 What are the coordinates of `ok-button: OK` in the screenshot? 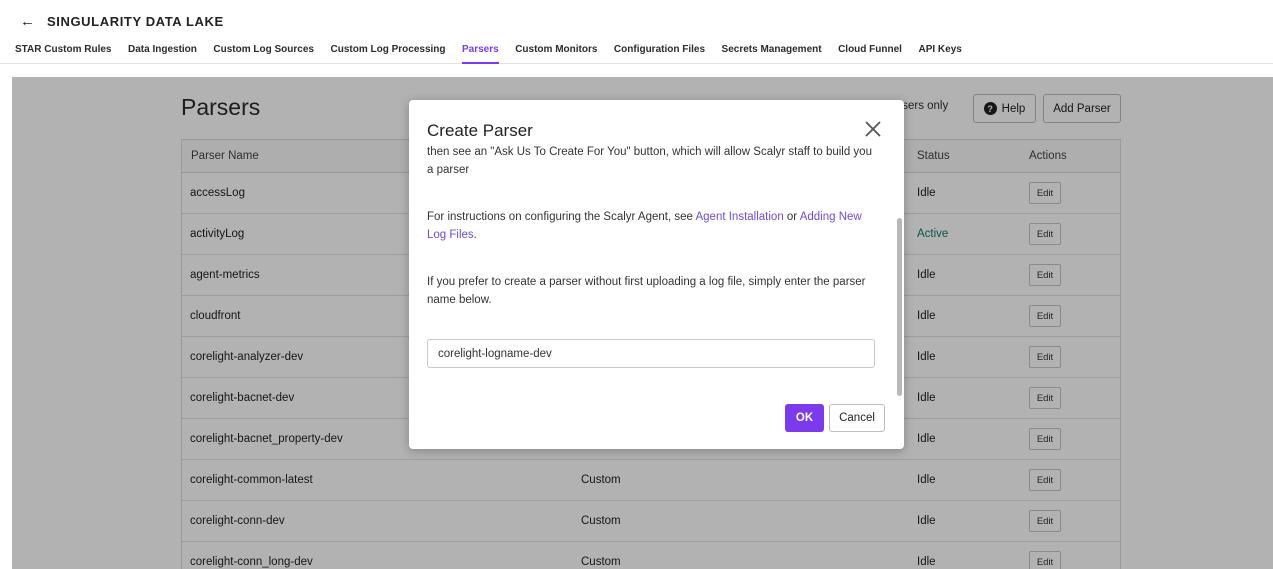 It's located at (804, 418).